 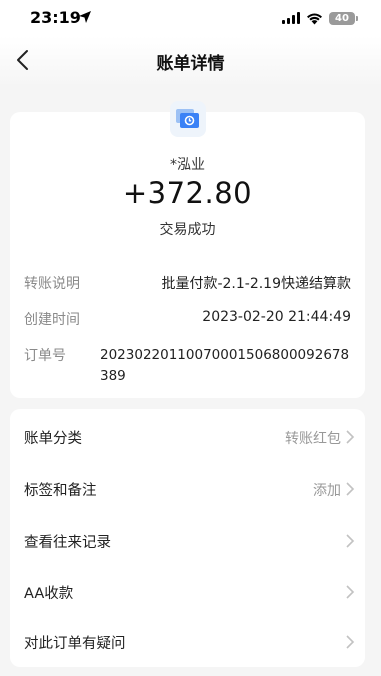 I want to click on transaction-status: 交易成功, so click(x=187, y=230).